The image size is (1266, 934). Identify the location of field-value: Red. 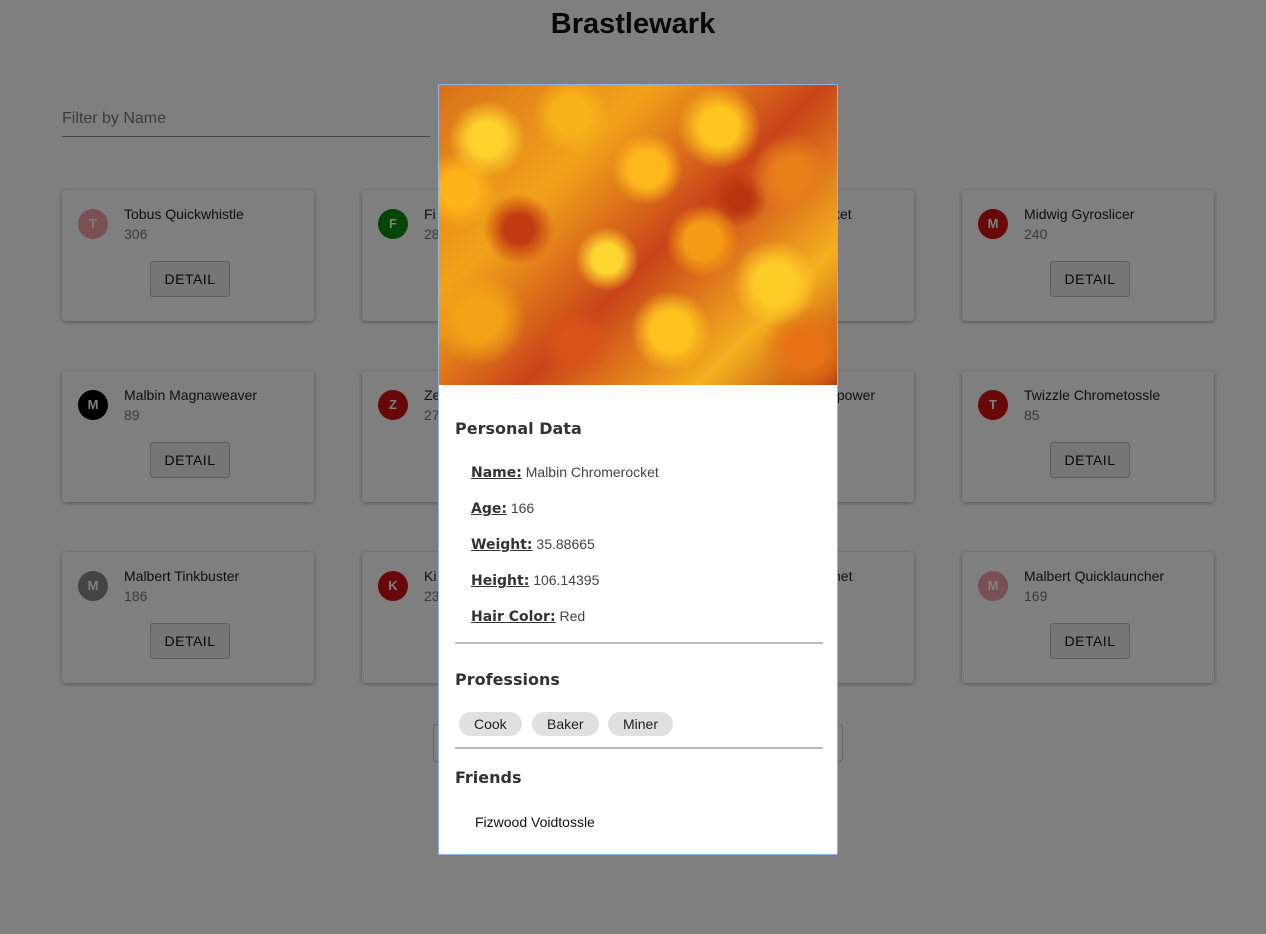
(572, 616).